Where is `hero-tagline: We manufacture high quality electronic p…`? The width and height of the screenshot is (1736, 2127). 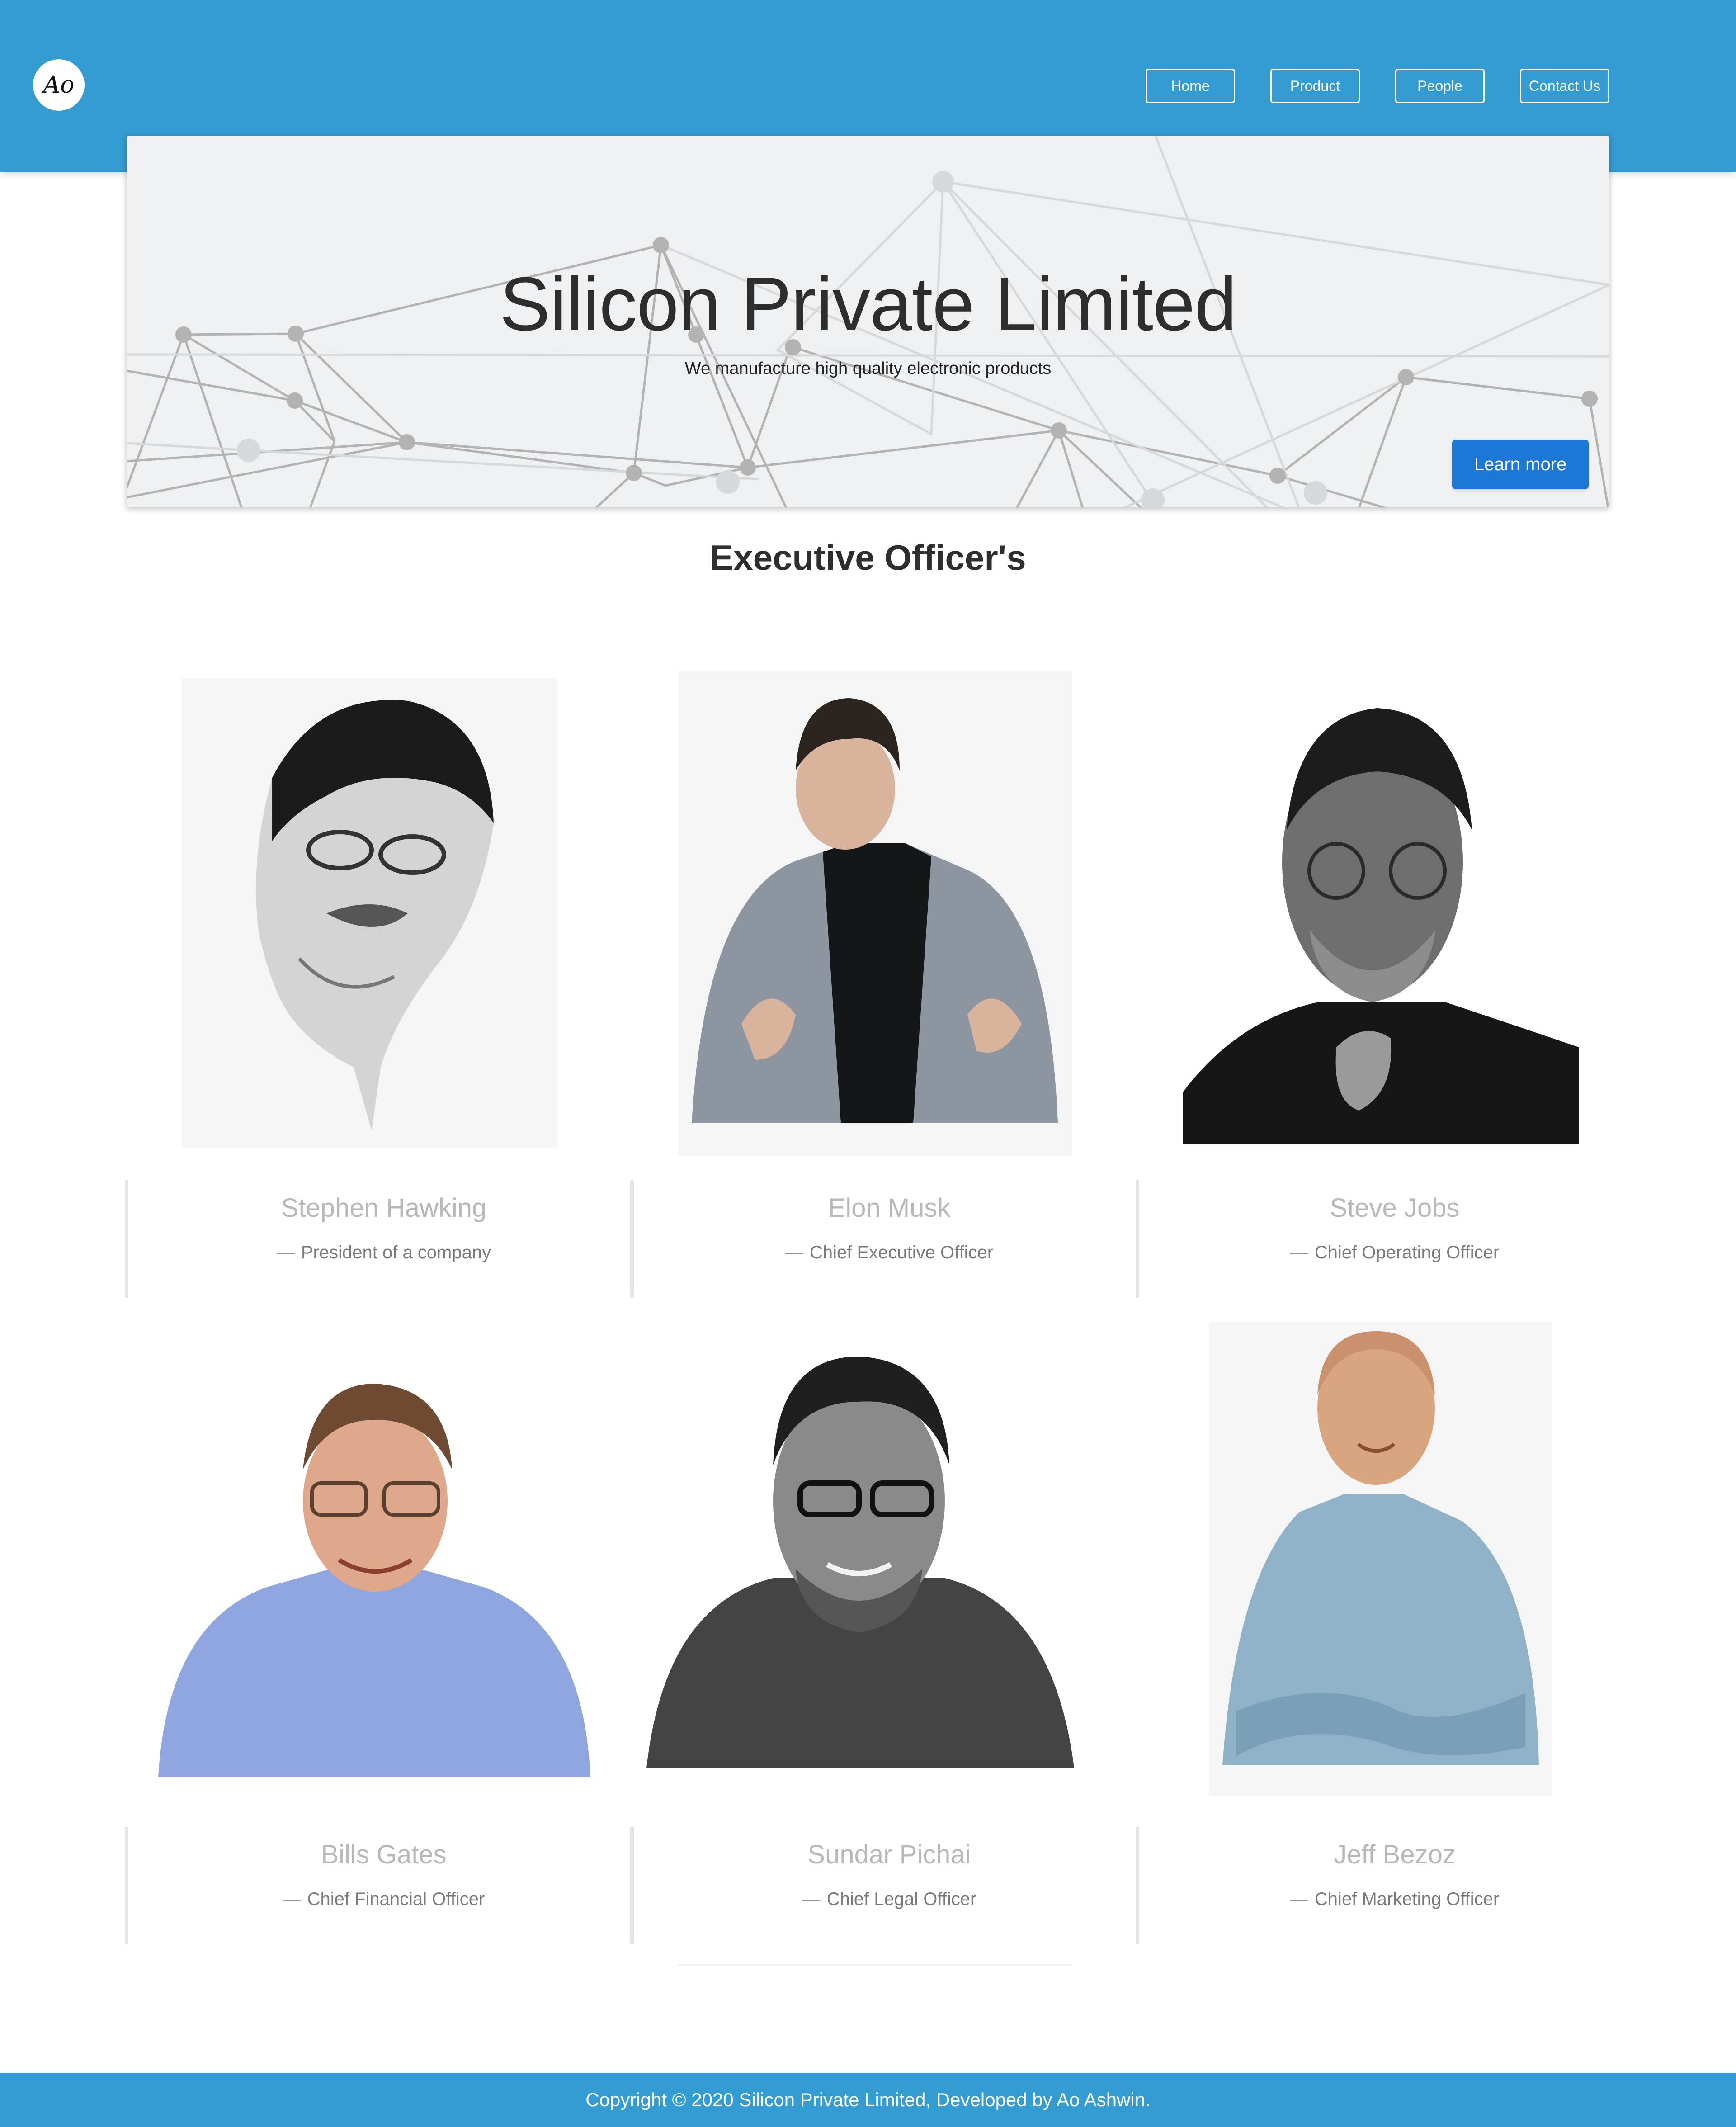
hero-tagline: We manufacture high quality electronic p… is located at coordinates (868, 368).